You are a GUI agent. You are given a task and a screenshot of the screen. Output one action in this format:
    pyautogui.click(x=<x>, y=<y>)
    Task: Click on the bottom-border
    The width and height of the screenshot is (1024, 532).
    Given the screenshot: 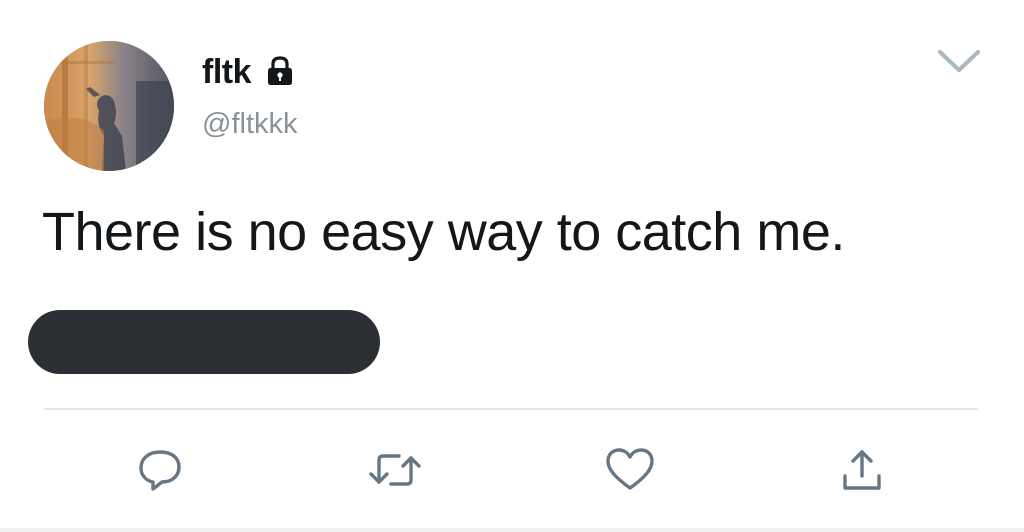 What is the action you would take?
    pyautogui.click(x=512, y=530)
    